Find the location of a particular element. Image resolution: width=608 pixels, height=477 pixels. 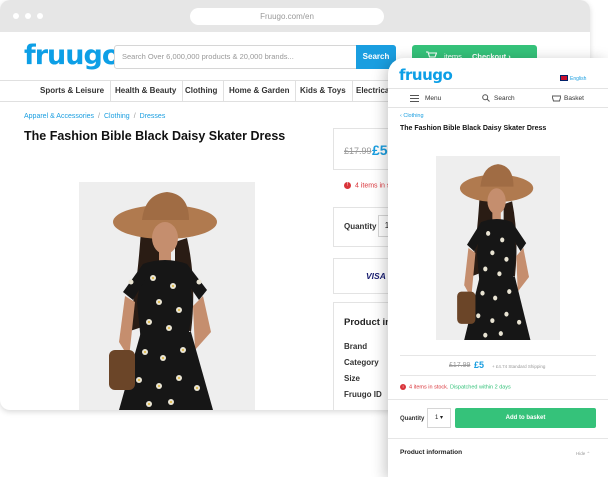

mobile-nav: Menu Search Basket is located at coordinates (498, 98).